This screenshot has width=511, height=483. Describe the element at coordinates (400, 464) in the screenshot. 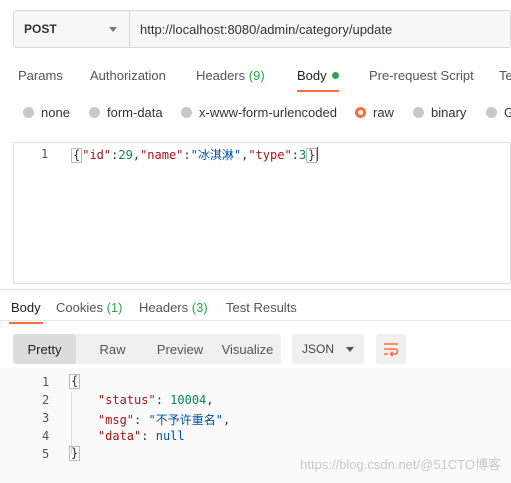

I see `watermark: https://blog.csdn.net/@51CTO博客` at that location.